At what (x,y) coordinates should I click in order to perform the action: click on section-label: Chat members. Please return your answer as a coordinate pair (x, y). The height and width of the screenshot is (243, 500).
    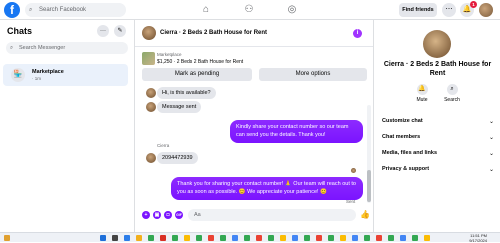
    Looking at the image, I should click on (401, 137).